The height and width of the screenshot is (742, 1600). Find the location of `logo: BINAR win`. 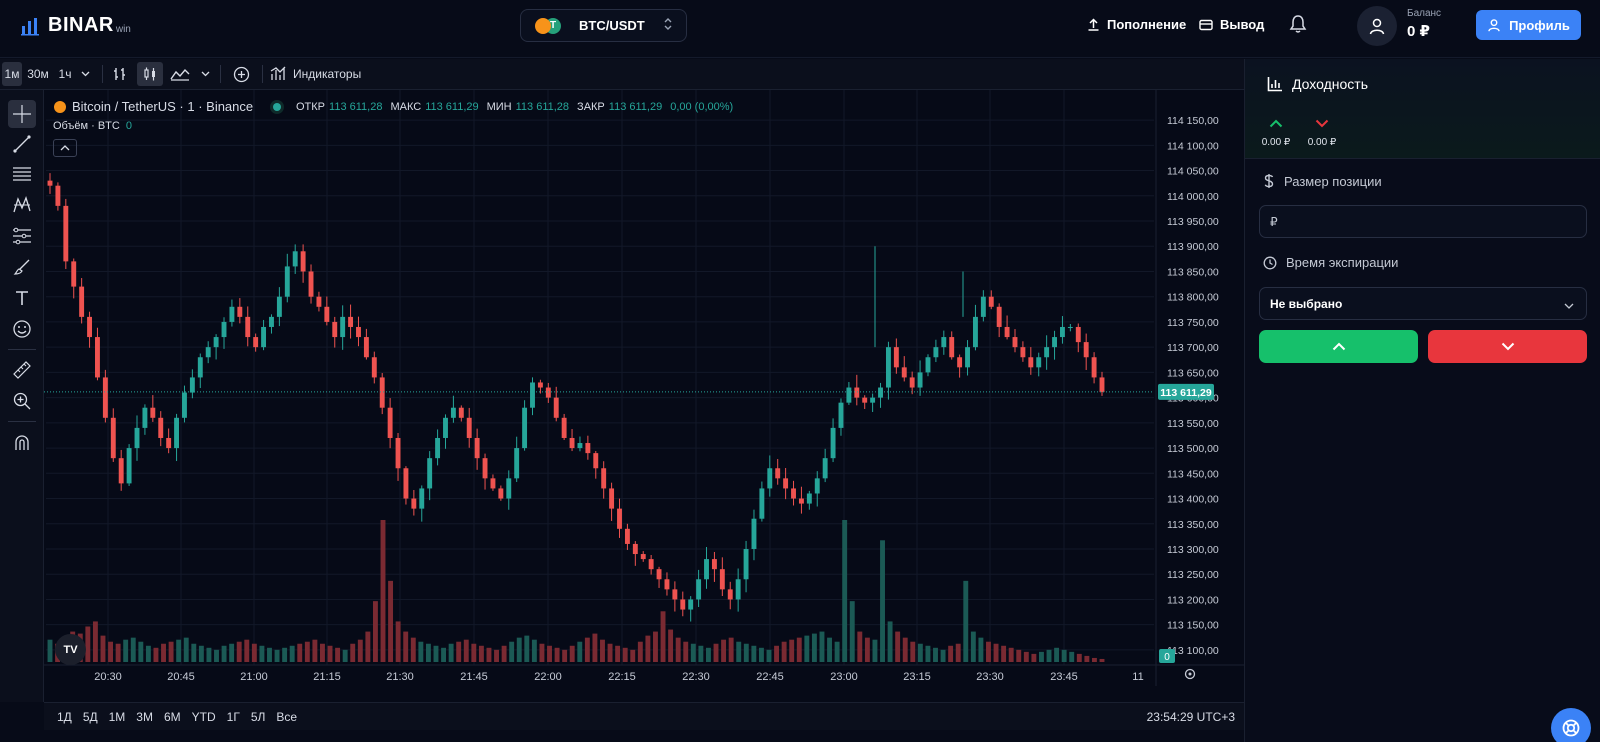

logo: BINAR win is located at coordinates (75, 25).